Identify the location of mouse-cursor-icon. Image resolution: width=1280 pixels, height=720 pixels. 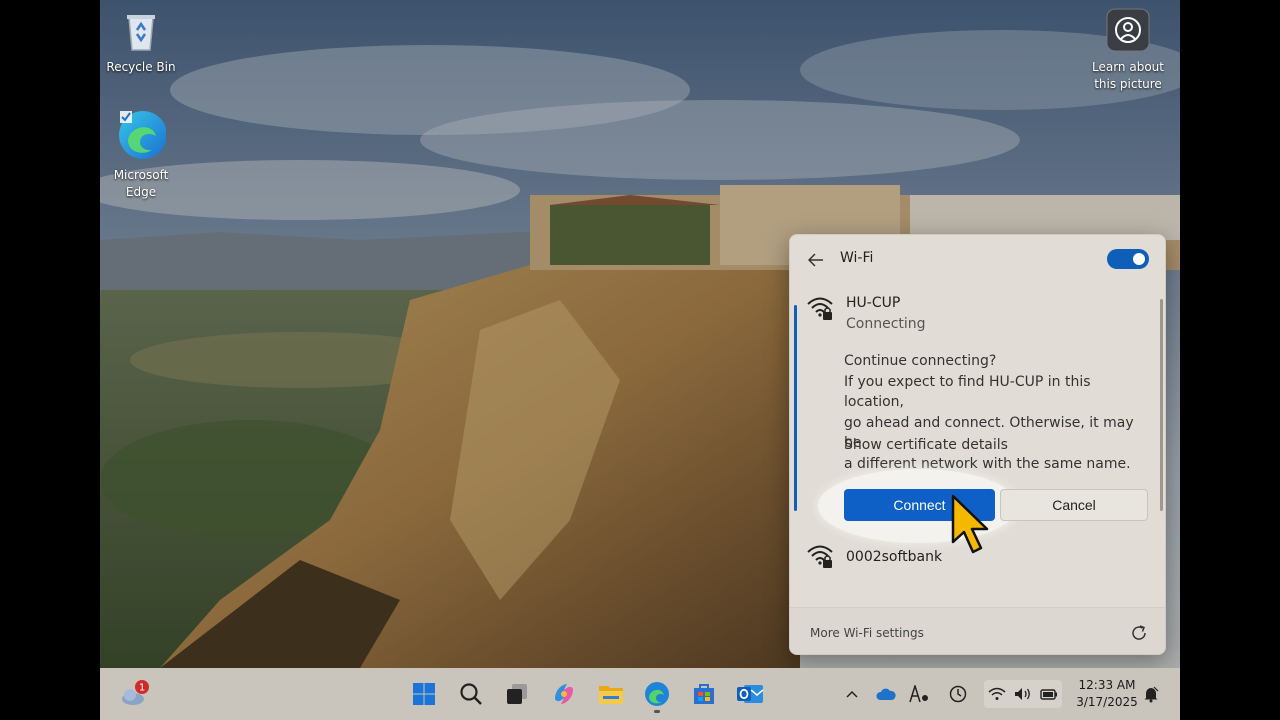
(970, 524).